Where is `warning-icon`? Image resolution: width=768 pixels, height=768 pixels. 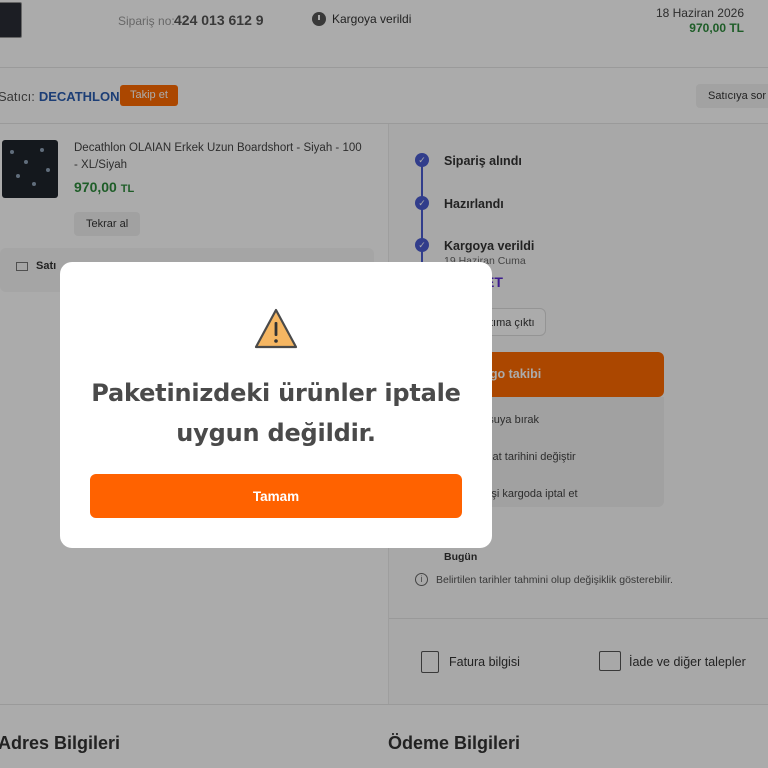 warning-icon is located at coordinates (276, 328).